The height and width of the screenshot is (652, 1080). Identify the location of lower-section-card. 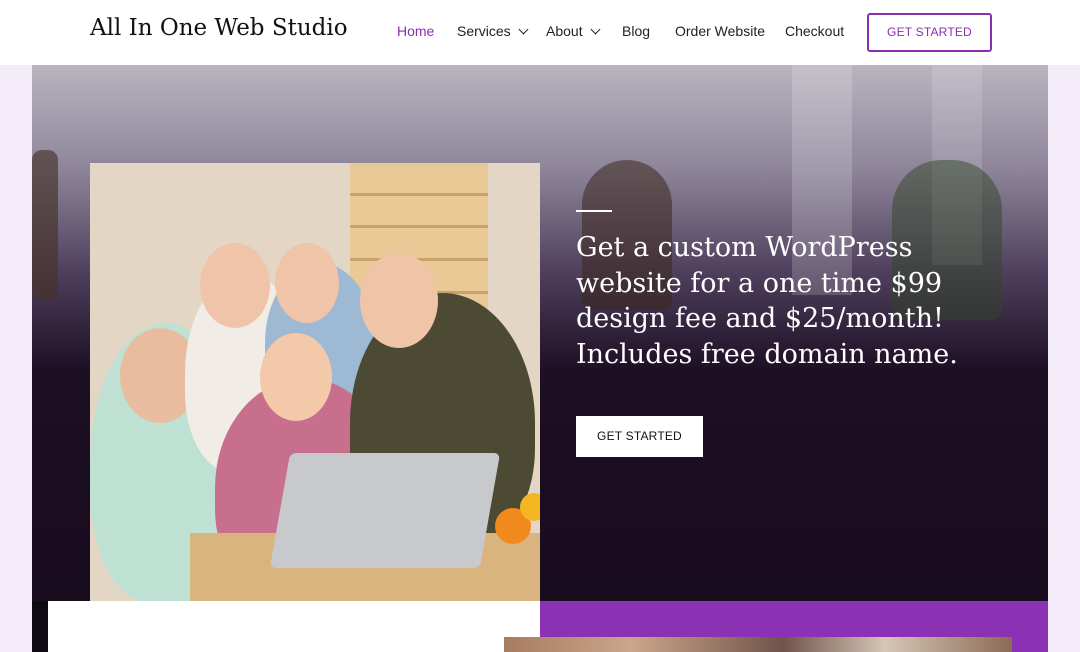
(294, 626).